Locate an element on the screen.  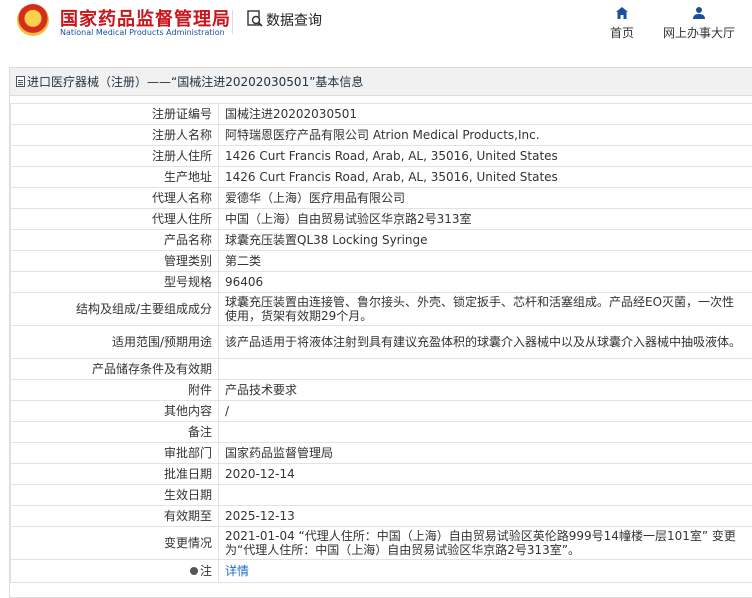
table-row: 审批部门 国家药品监督管理局 is located at coordinates (381, 453).